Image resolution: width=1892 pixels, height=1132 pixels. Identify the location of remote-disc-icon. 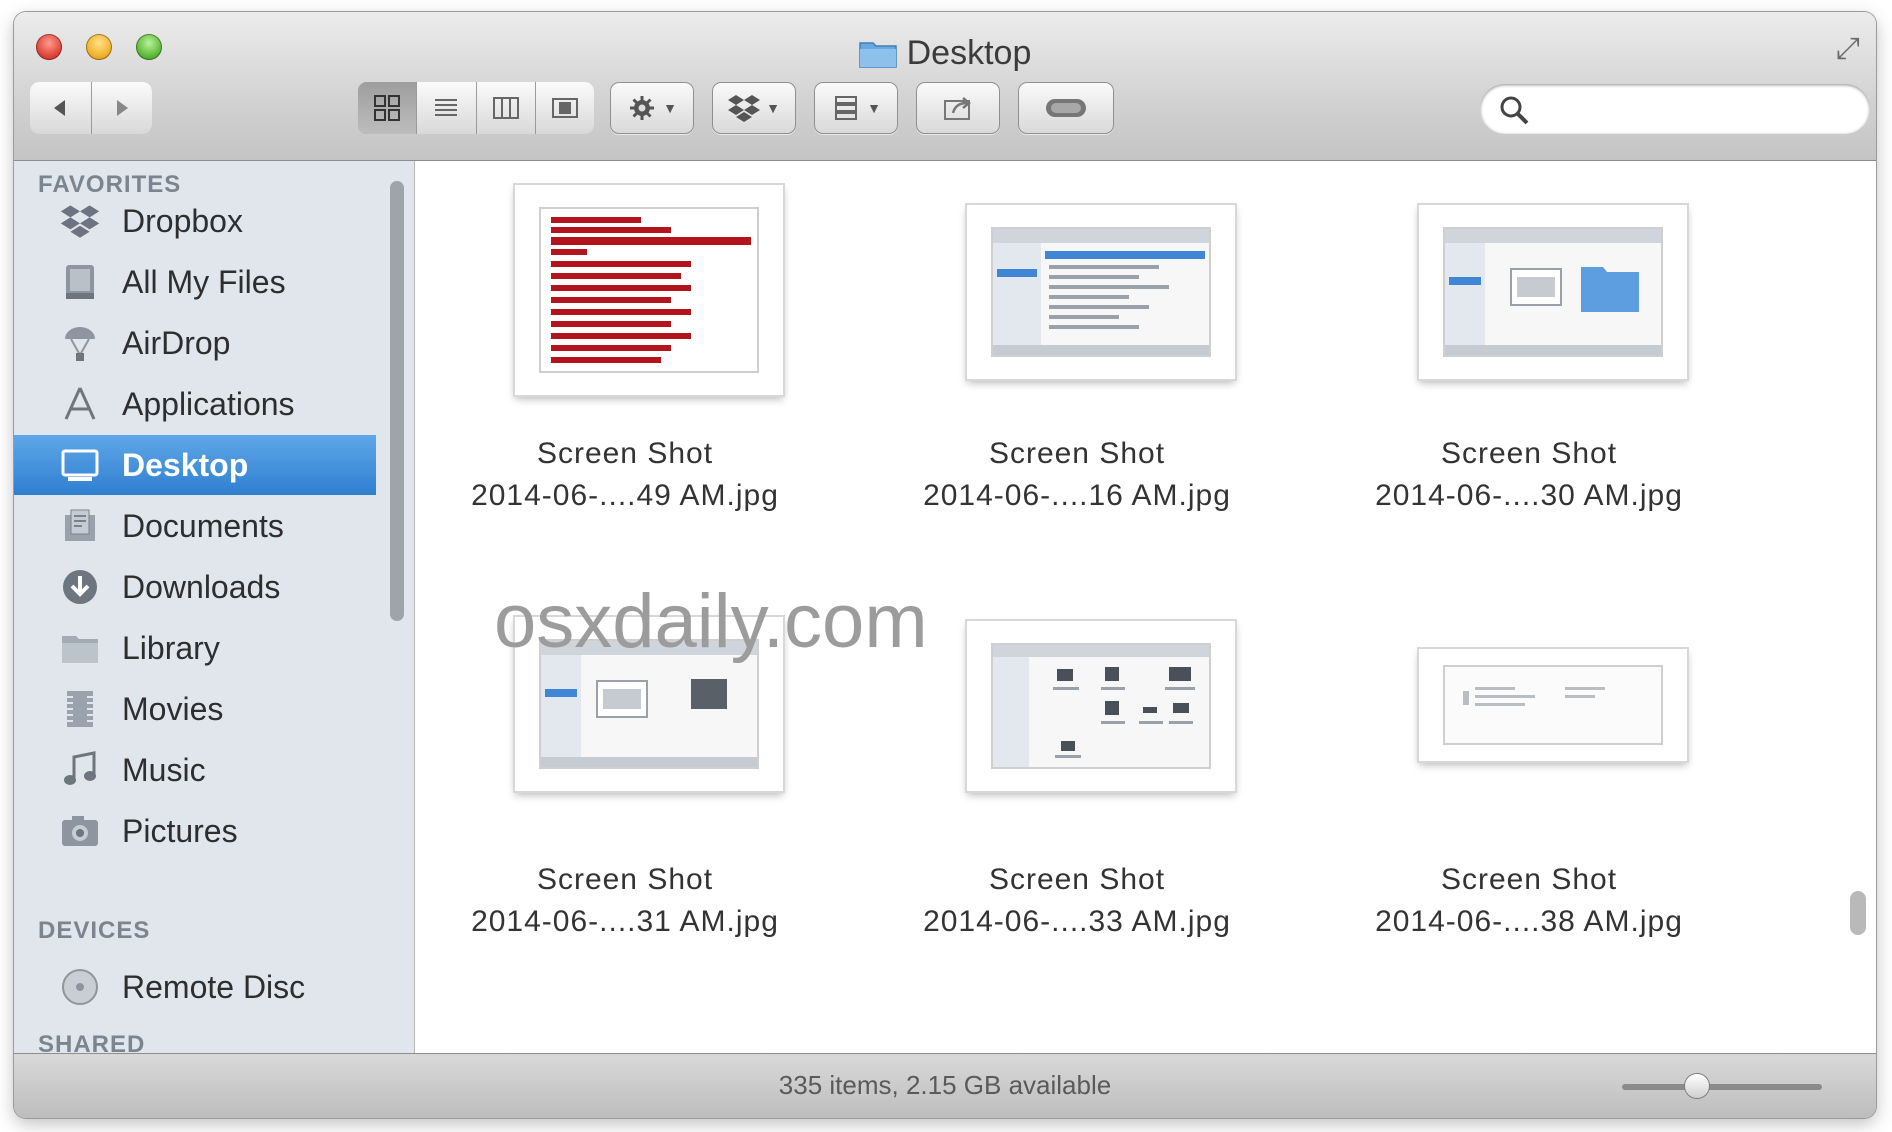
(80, 987).